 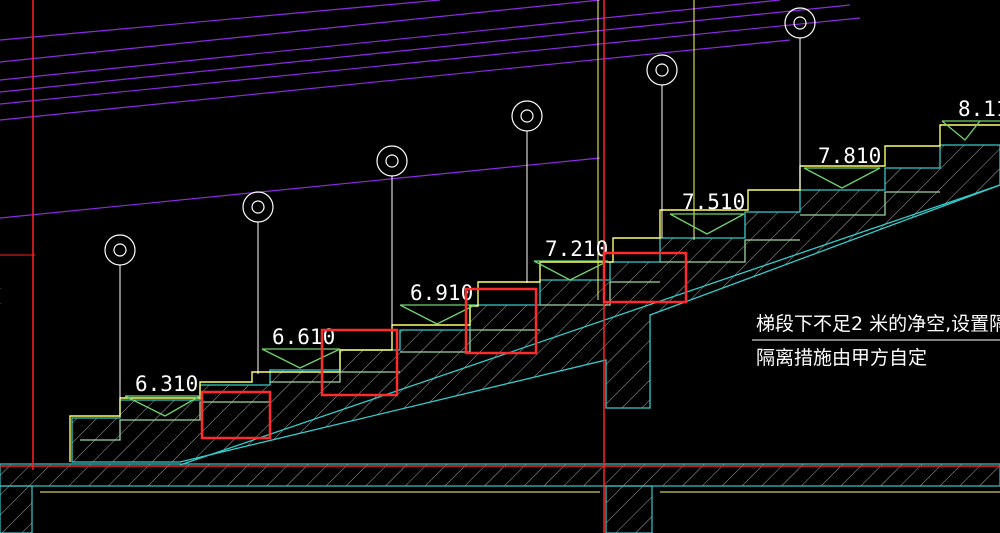 What do you see at coordinates (841, 358) in the screenshot?
I see `note-line-2: 隔离措施由甲方自定` at bounding box center [841, 358].